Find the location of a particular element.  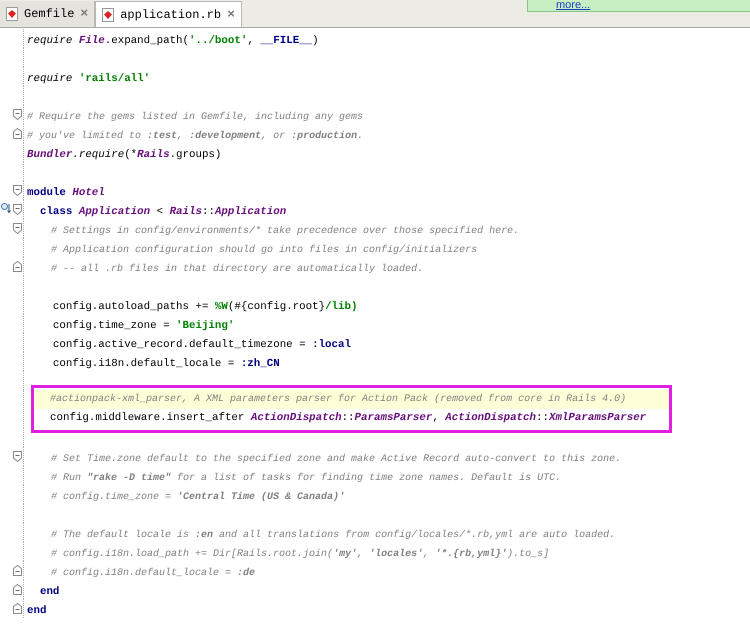

code-line: # Require the gems listed in Gemfile, including any gems is located at coordinates (195, 116).